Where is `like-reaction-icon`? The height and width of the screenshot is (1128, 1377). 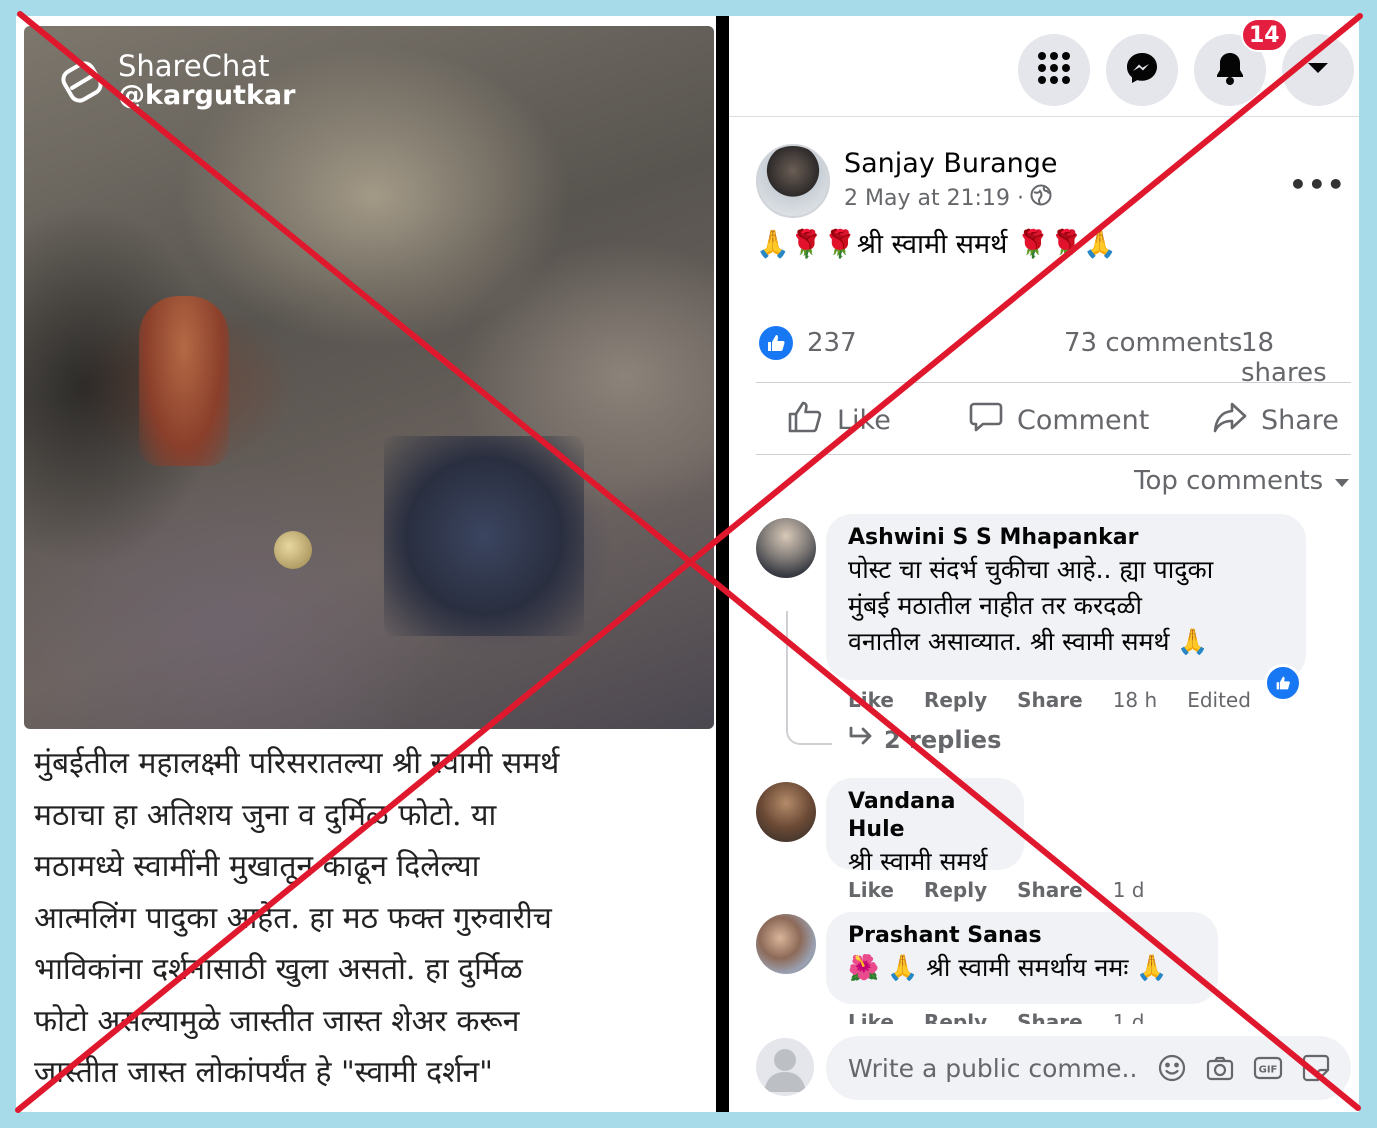
like-reaction-icon is located at coordinates (776, 343).